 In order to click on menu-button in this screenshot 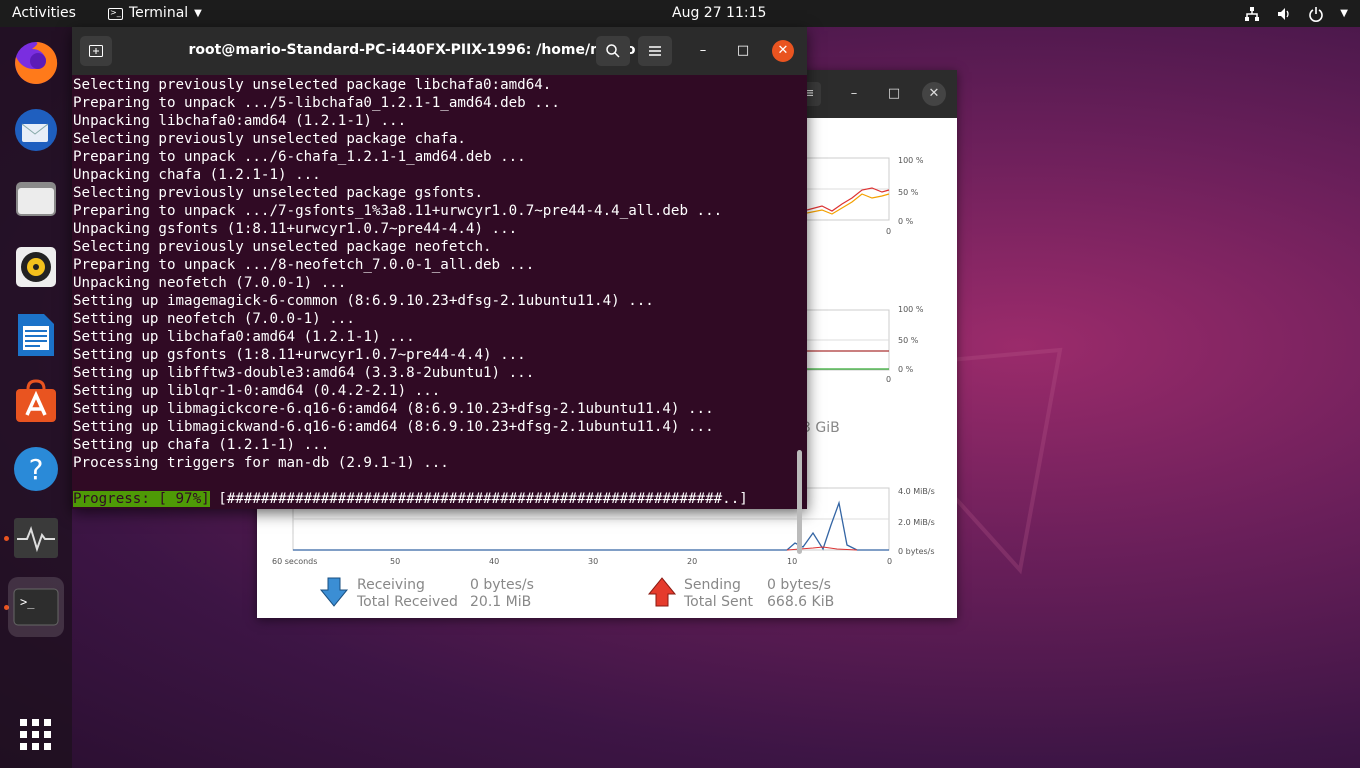, I will do `click(655, 51)`.